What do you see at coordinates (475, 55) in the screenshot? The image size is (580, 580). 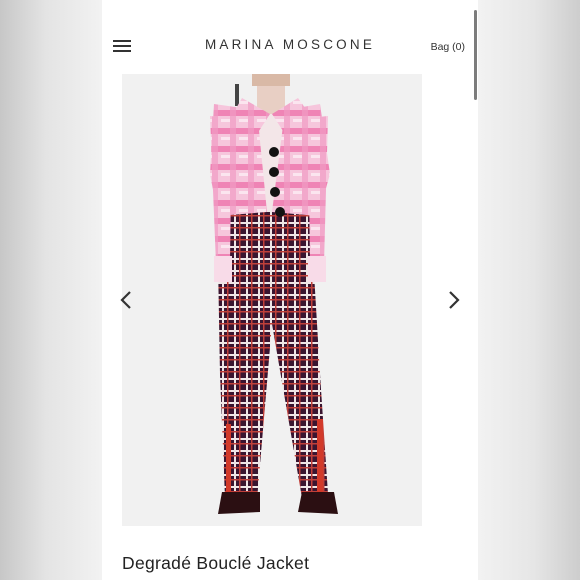 I see `scrollbar` at bounding box center [475, 55].